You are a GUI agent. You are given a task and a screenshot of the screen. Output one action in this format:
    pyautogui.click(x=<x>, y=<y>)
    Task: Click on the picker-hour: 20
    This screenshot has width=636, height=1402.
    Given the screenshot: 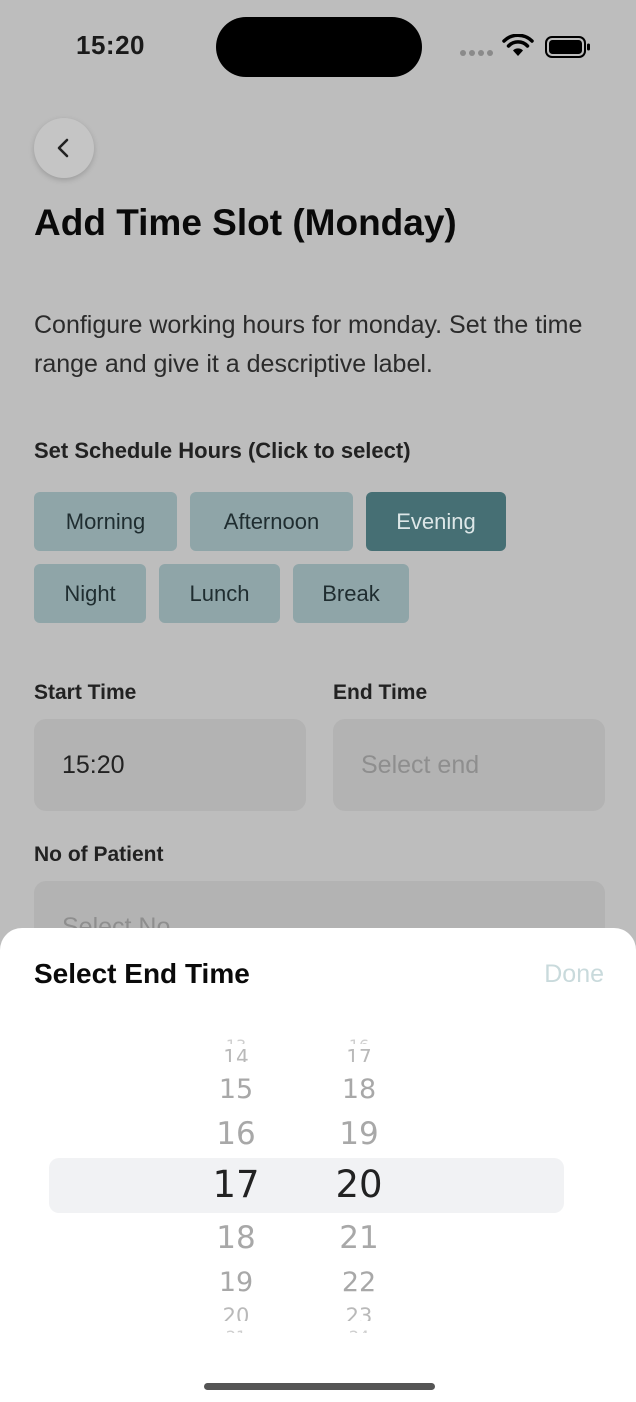 What is the action you would take?
    pyautogui.click(x=236, y=1312)
    